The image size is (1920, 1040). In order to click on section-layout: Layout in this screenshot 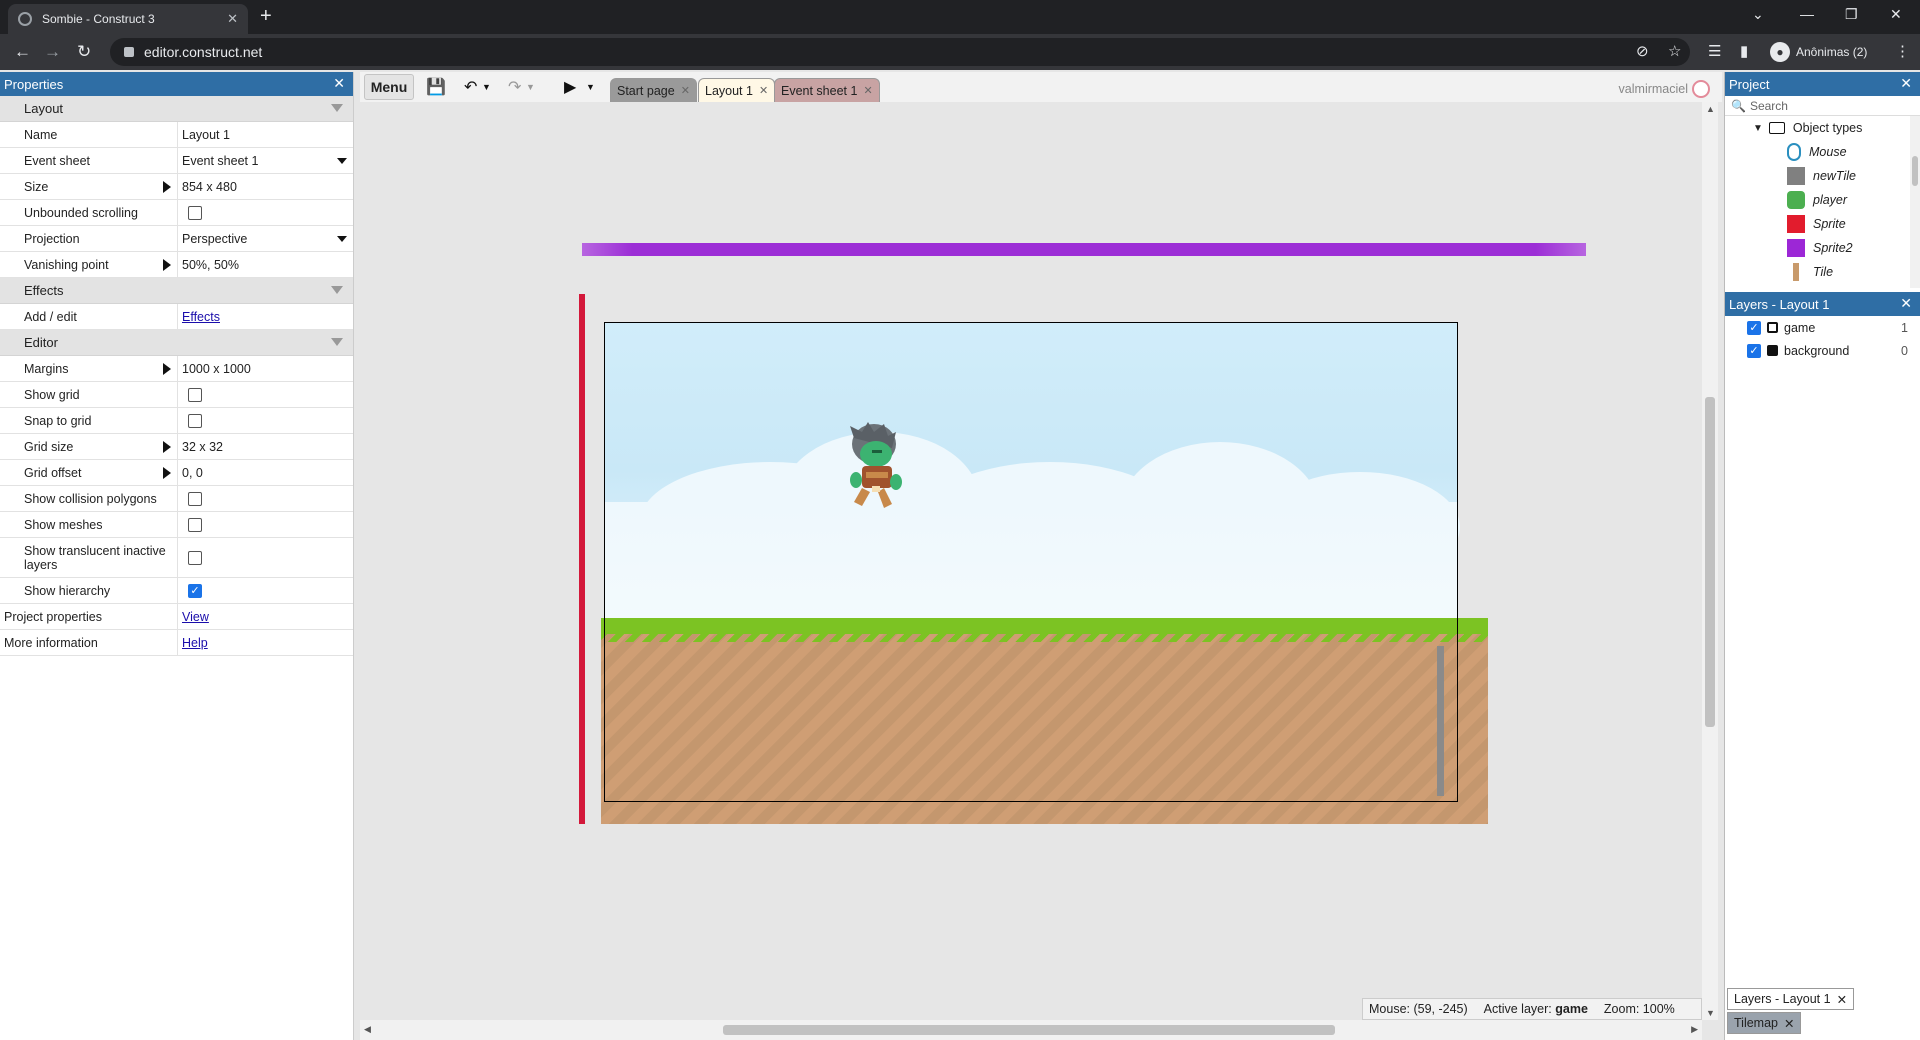, I will do `click(176, 109)`.